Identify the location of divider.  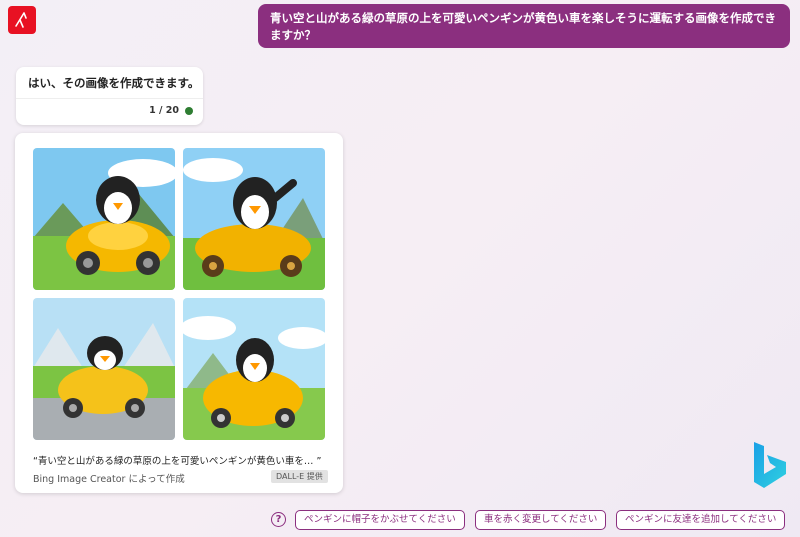
(109, 98).